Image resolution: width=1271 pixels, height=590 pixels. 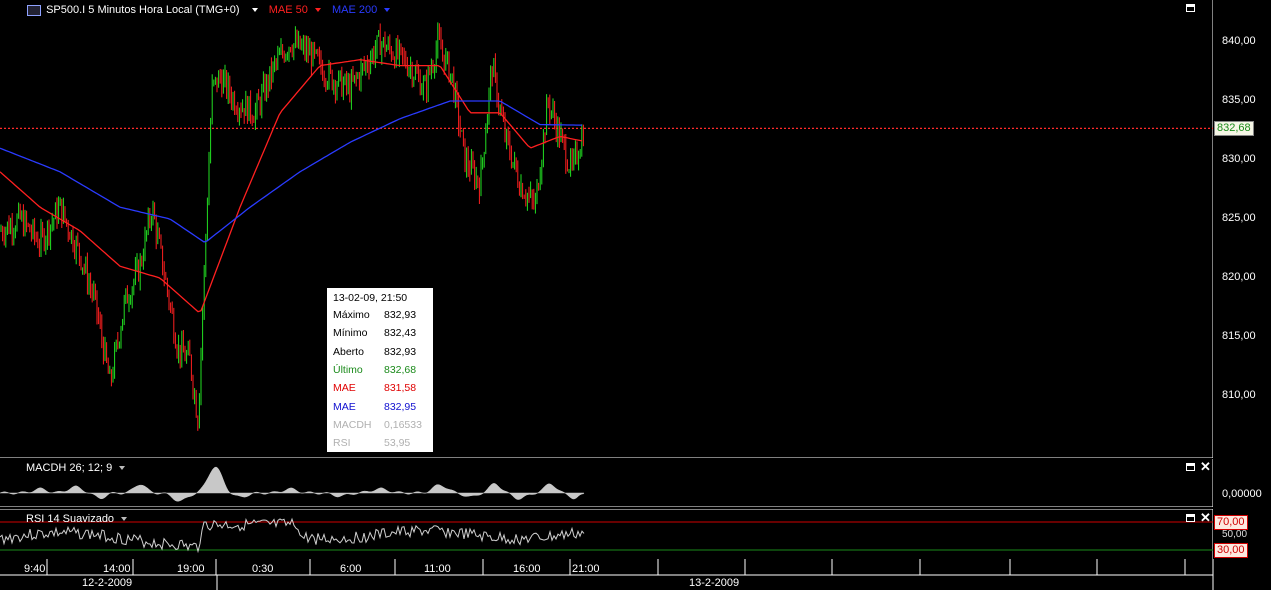 I want to click on tooltip-row: Mínimo 832,43, so click(x=381, y=333).